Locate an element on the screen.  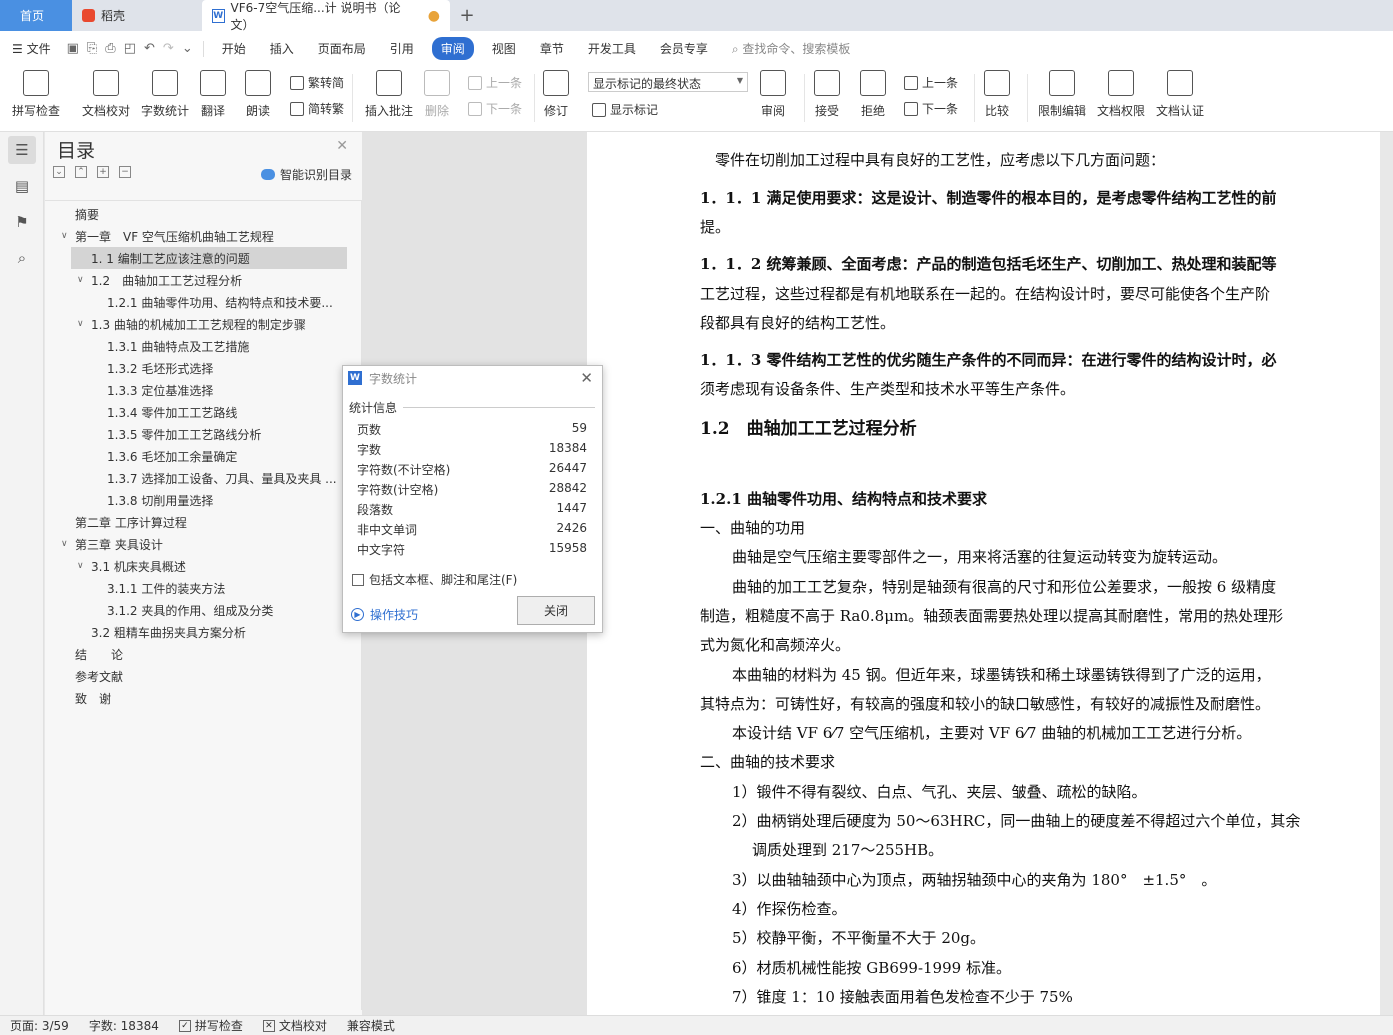
status-words: 字数: 18384 is located at coordinates (124, 1025).